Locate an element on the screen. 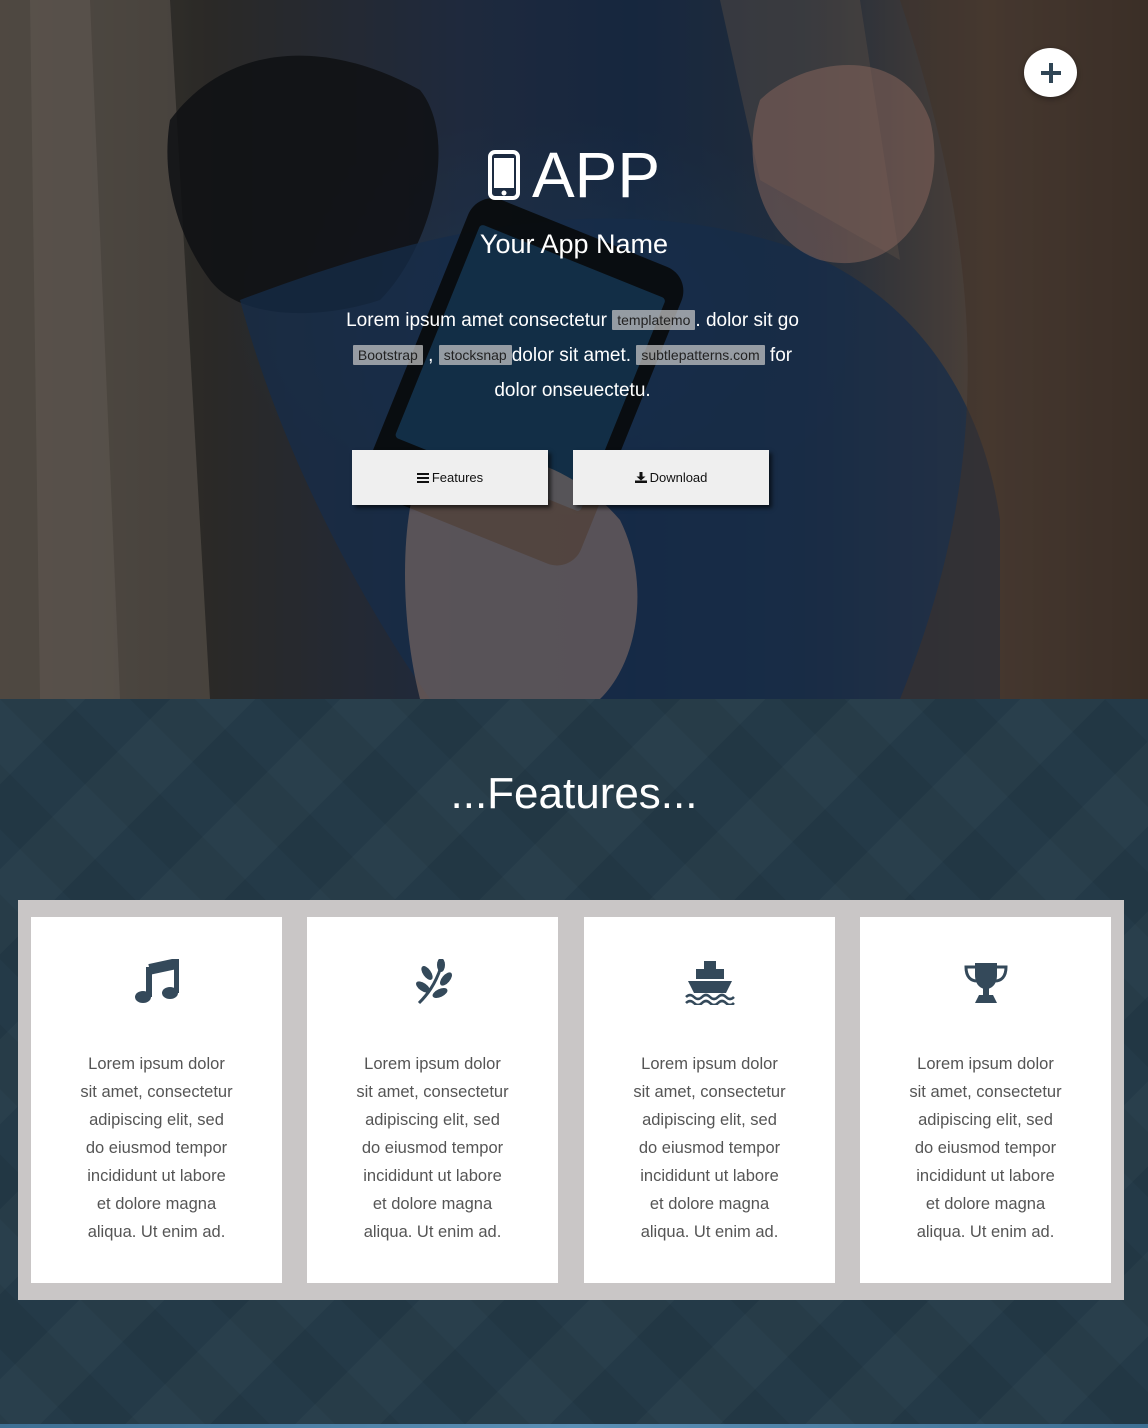 The height and width of the screenshot is (1428, 1148). subtlepatterns-link: subtlepatterns.com is located at coordinates (700, 355).